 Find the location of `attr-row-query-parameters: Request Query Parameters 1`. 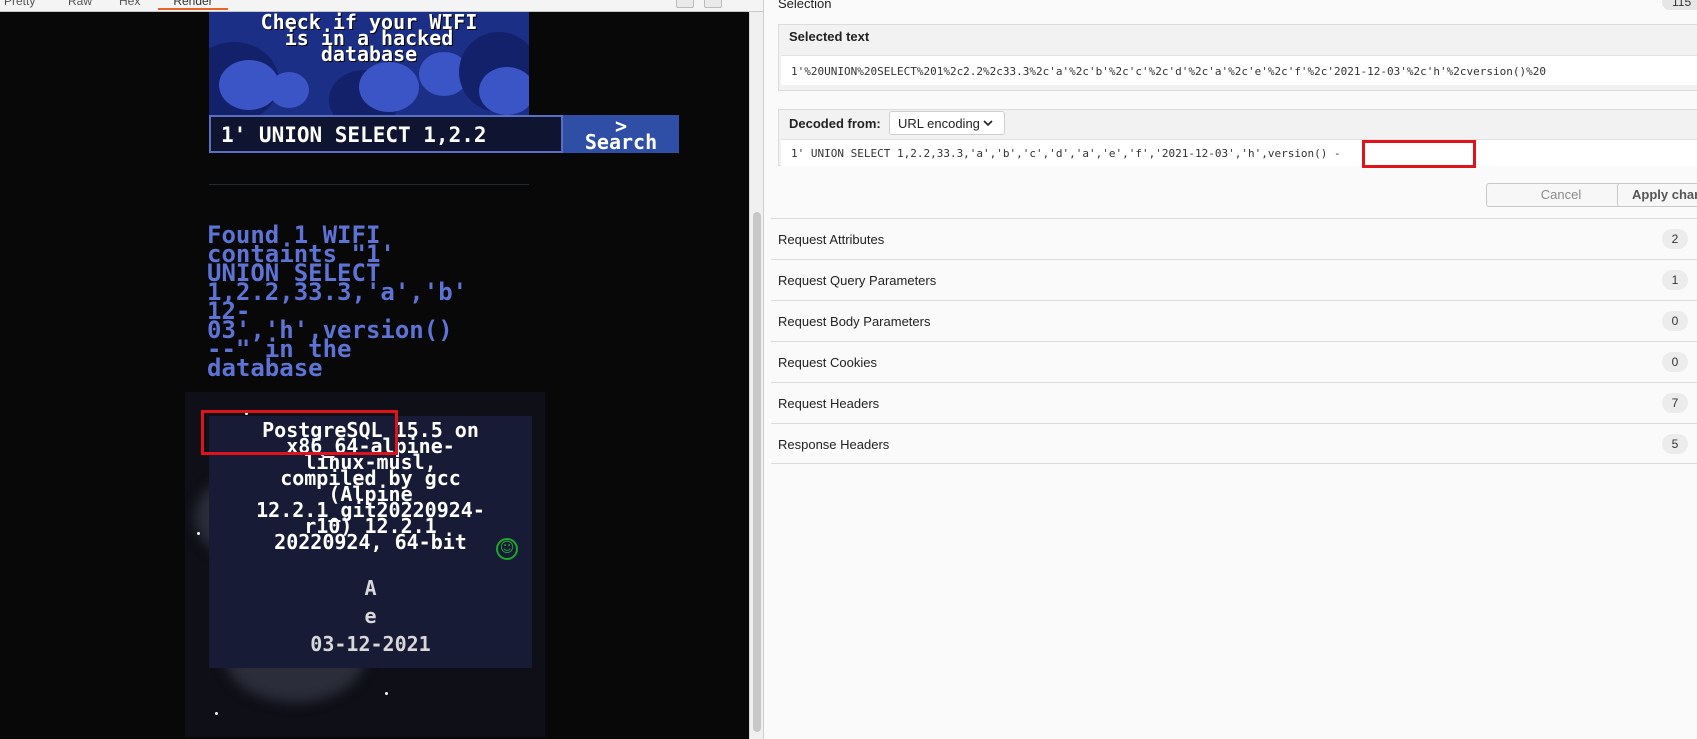

attr-row-query-parameters: Request Query Parameters 1 is located at coordinates (1234, 279).